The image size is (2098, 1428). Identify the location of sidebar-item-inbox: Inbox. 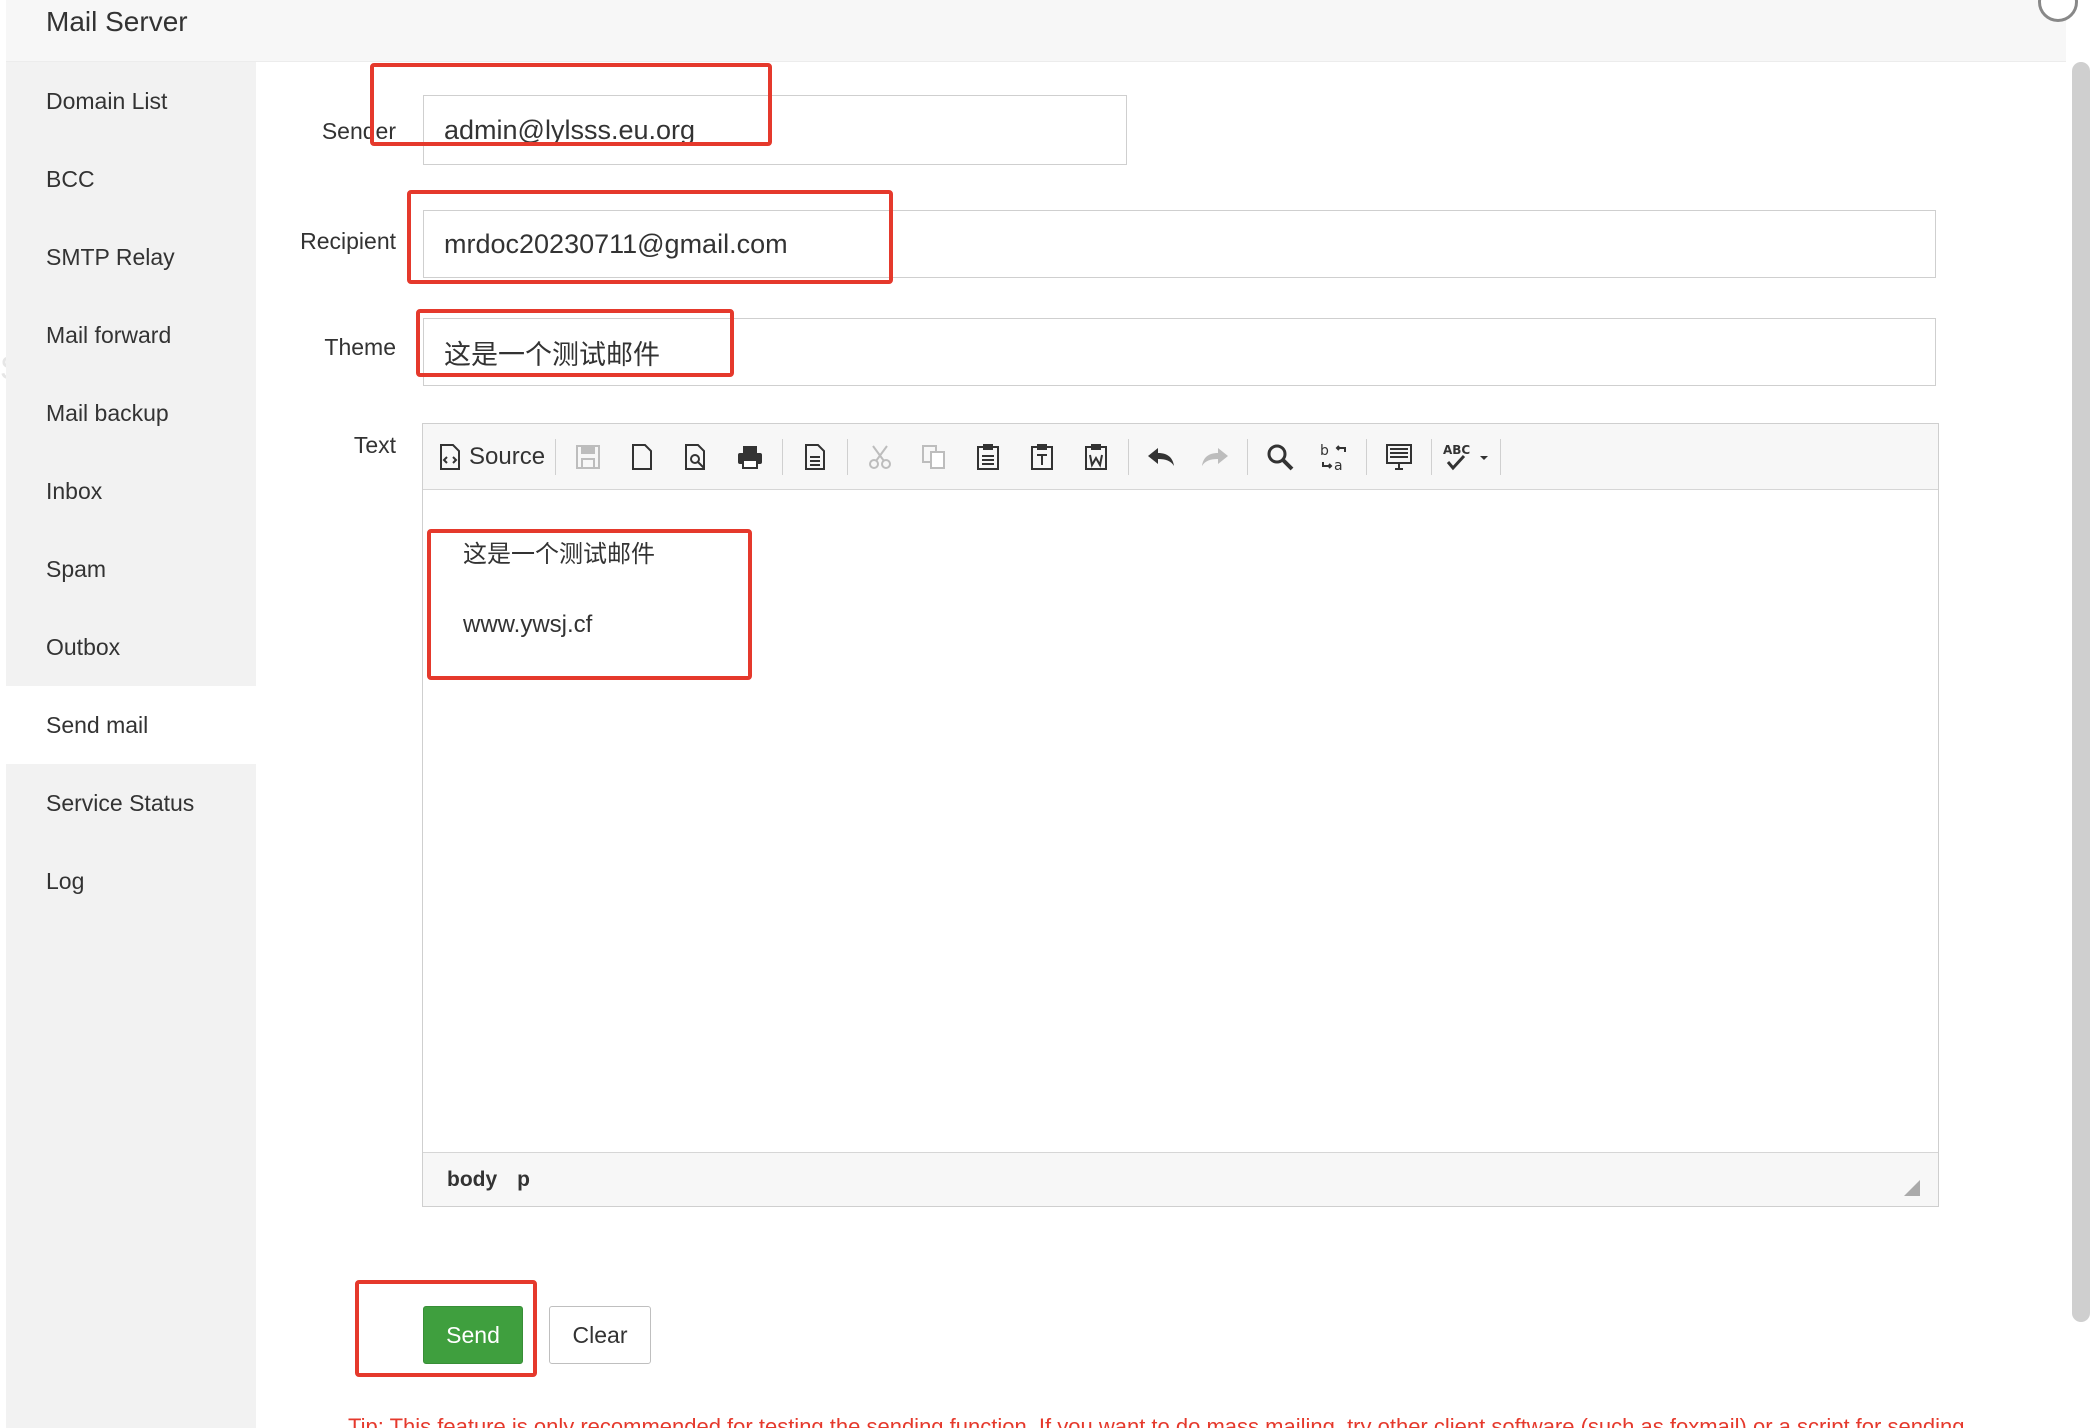
(131, 491).